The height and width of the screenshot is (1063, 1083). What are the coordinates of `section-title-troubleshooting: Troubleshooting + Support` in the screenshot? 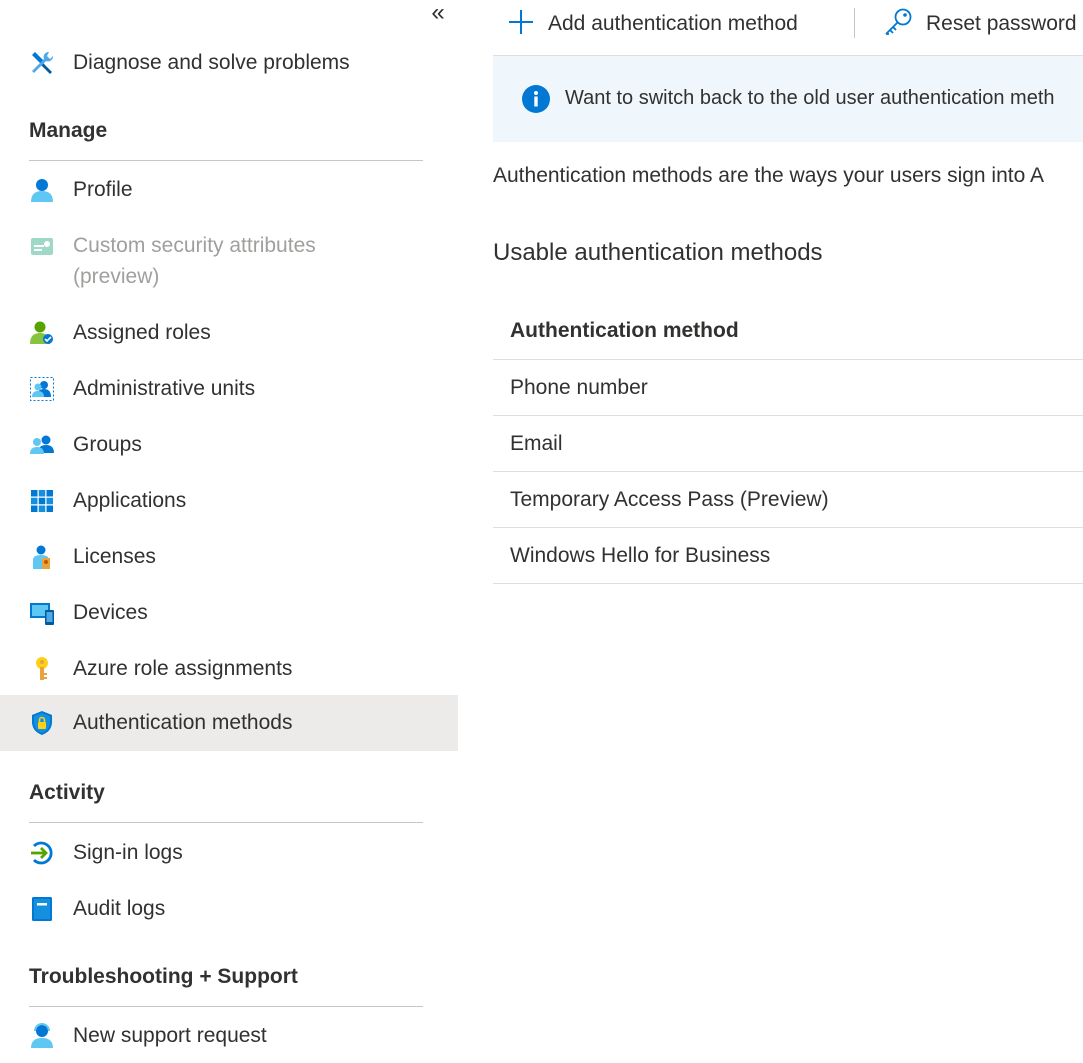 It's located at (163, 976).